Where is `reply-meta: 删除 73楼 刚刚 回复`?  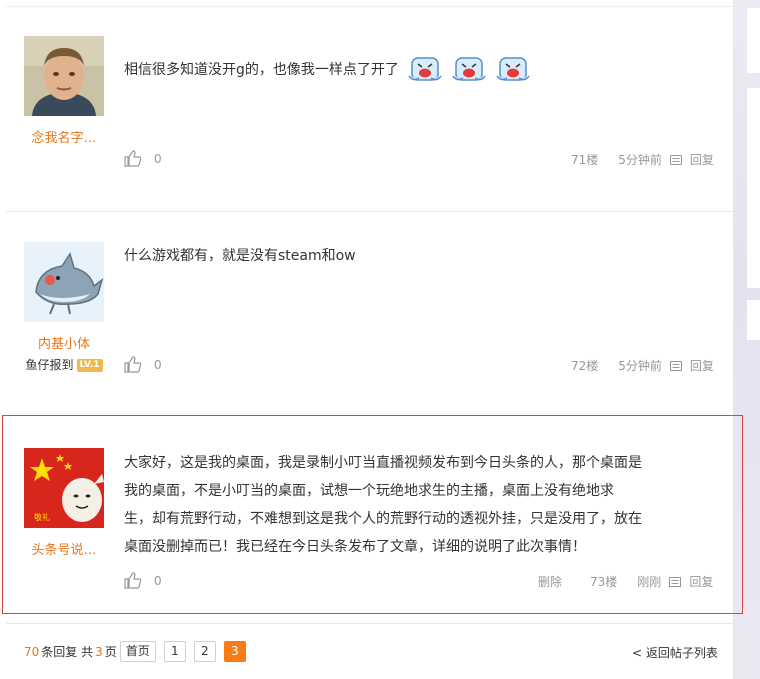
reply-meta: 删除 73楼 刚刚 回复 is located at coordinates (625, 581).